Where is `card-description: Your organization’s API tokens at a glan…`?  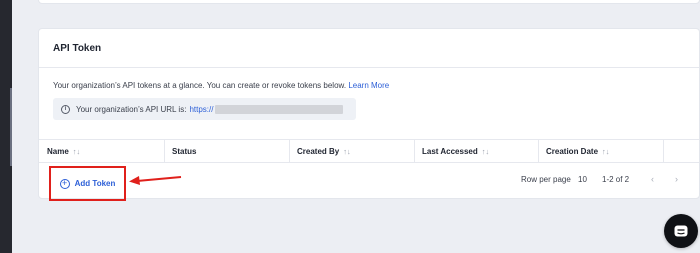
card-description: Your organization’s API tokens at a glan… is located at coordinates (221, 85).